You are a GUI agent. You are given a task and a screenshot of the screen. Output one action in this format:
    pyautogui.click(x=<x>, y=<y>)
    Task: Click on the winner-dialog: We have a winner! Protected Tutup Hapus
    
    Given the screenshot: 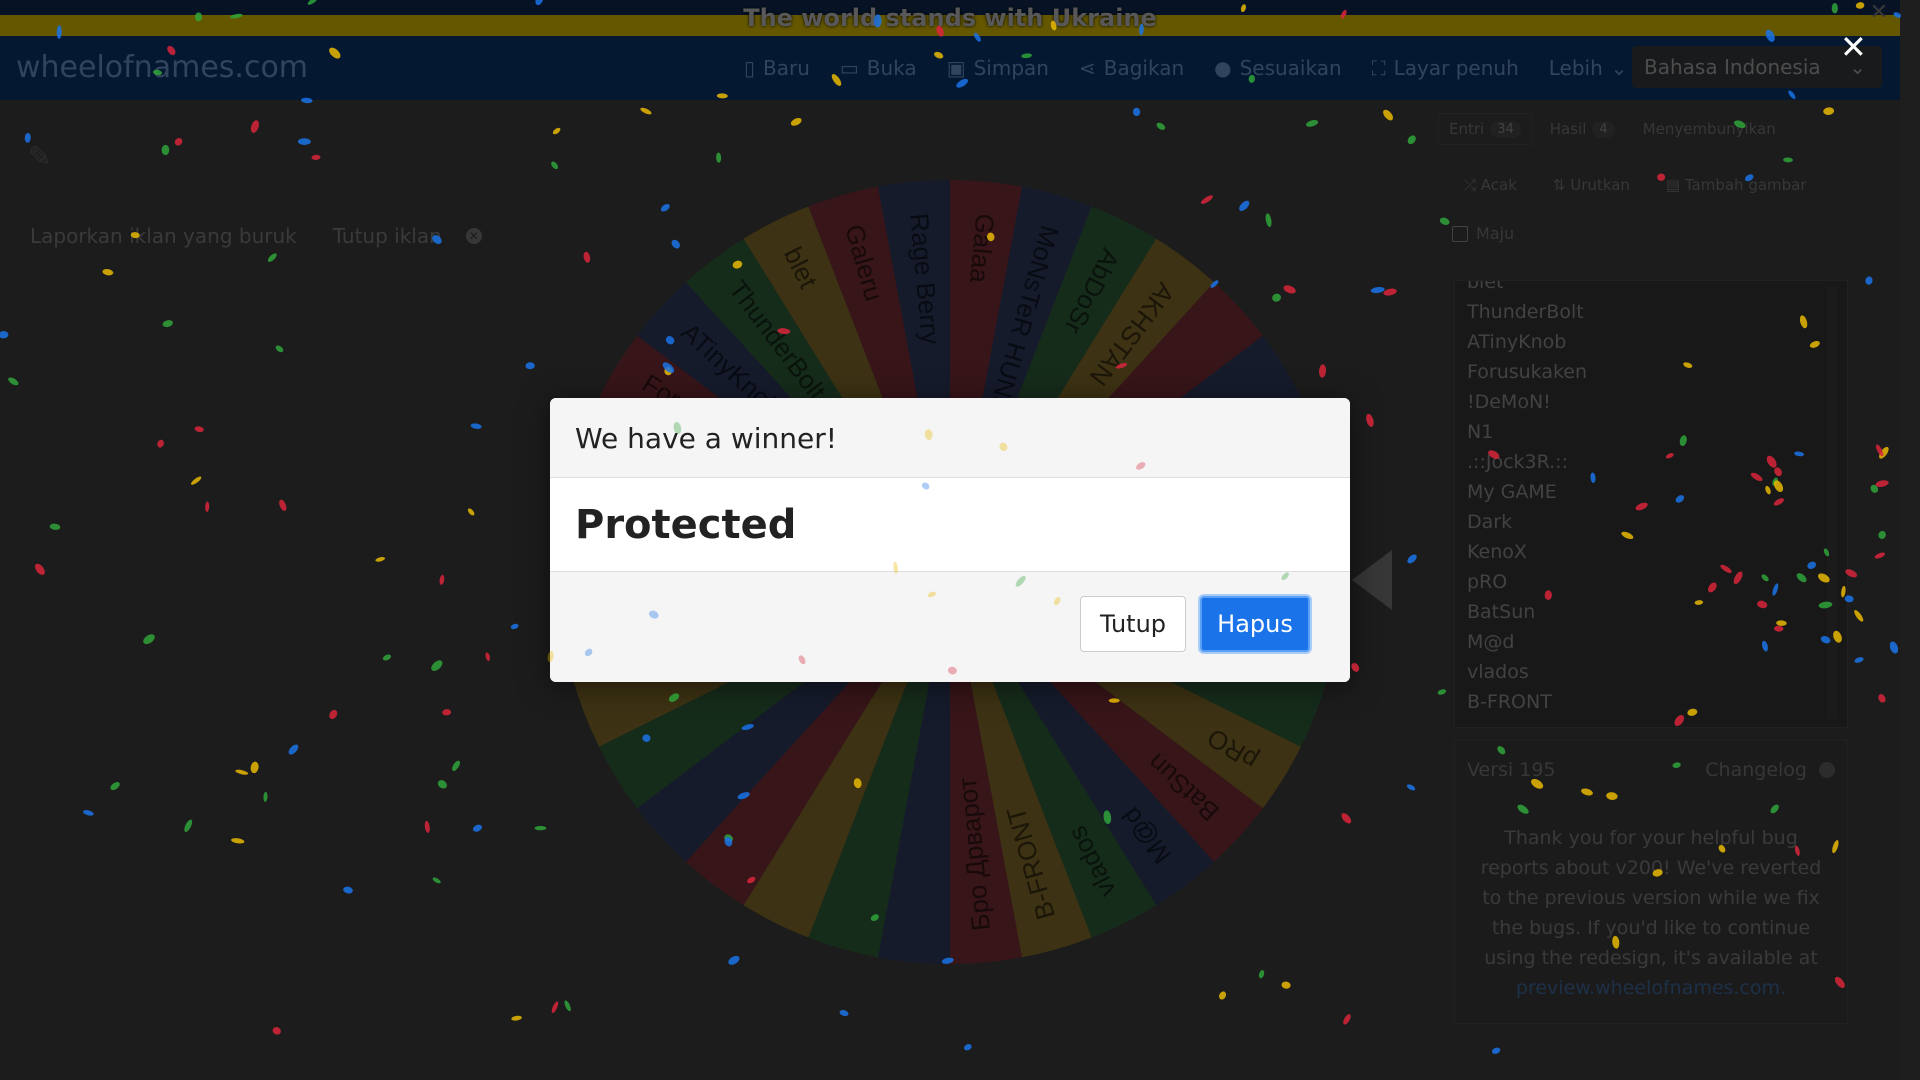 What is the action you would take?
    pyautogui.click(x=950, y=540)
    